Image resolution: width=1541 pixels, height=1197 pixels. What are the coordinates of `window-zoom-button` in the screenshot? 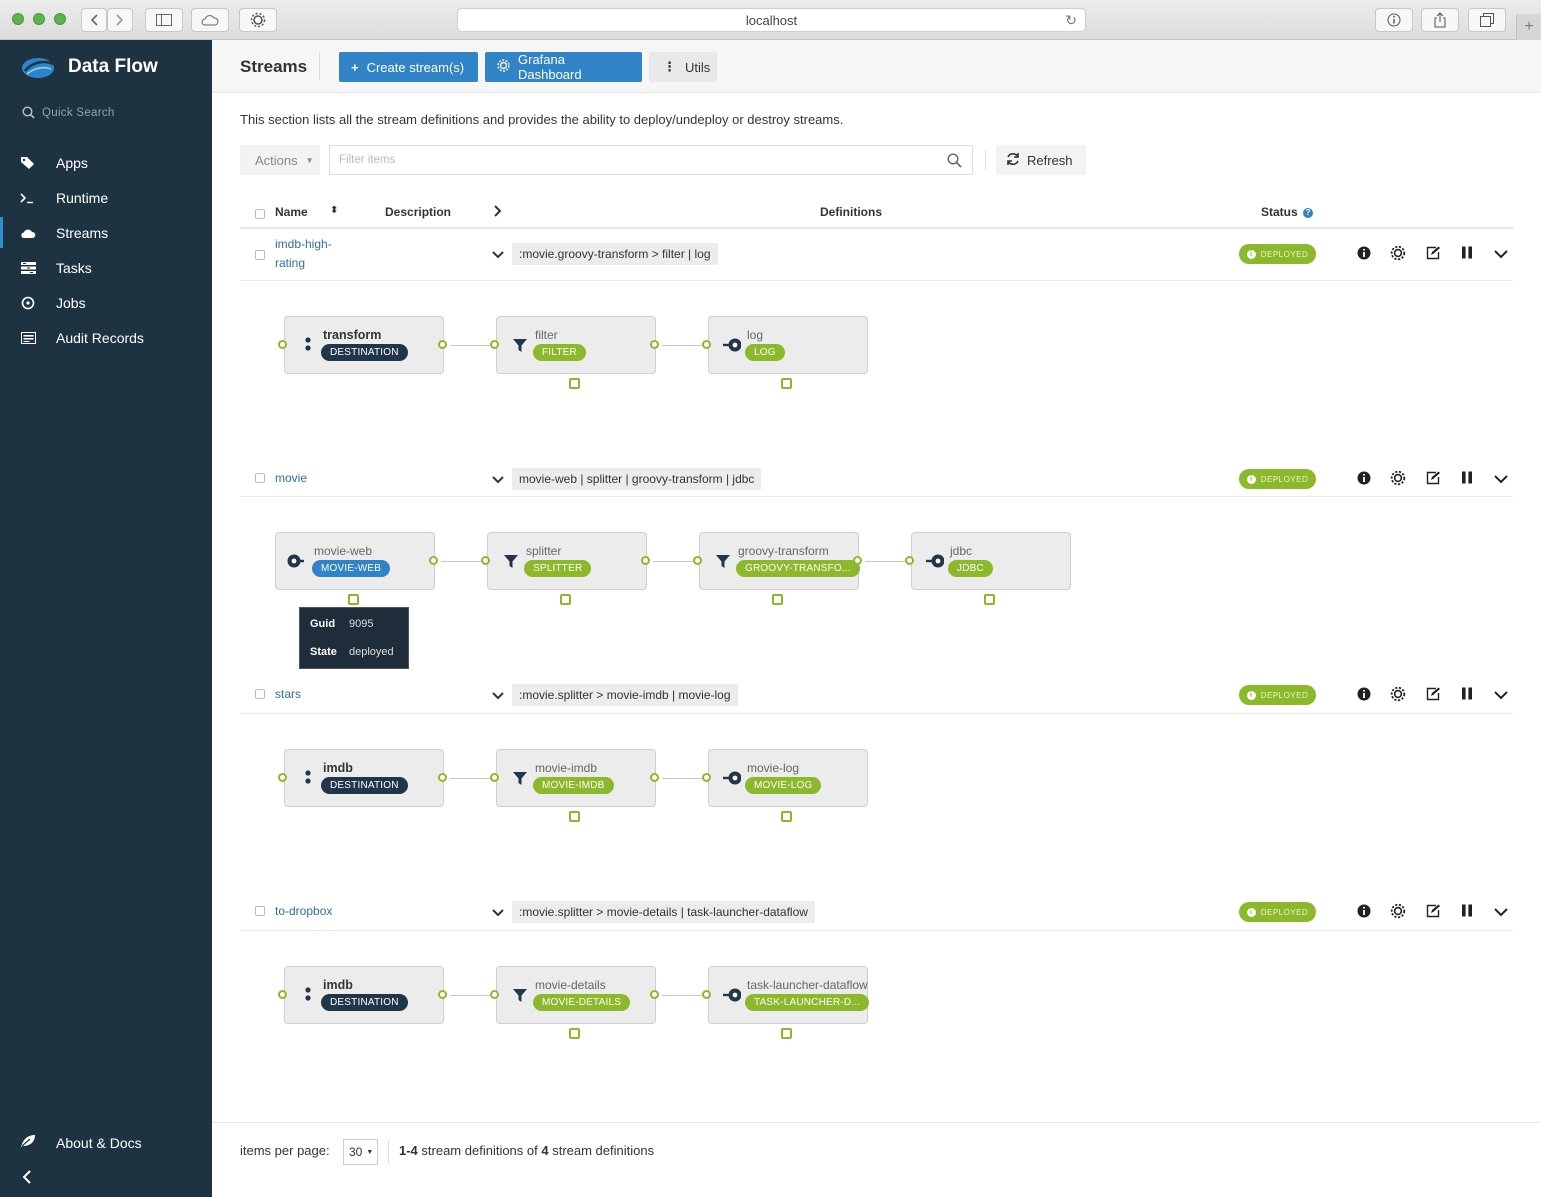 It's located at (60, 19).